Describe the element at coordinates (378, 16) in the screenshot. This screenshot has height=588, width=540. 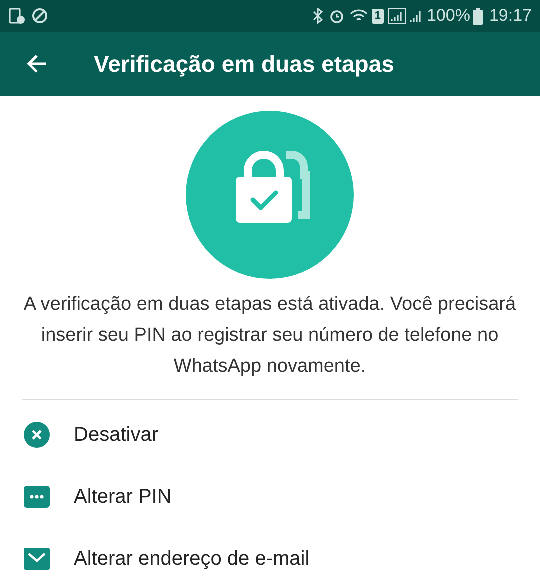
I see `sim-slot-badge: 1` at that location.